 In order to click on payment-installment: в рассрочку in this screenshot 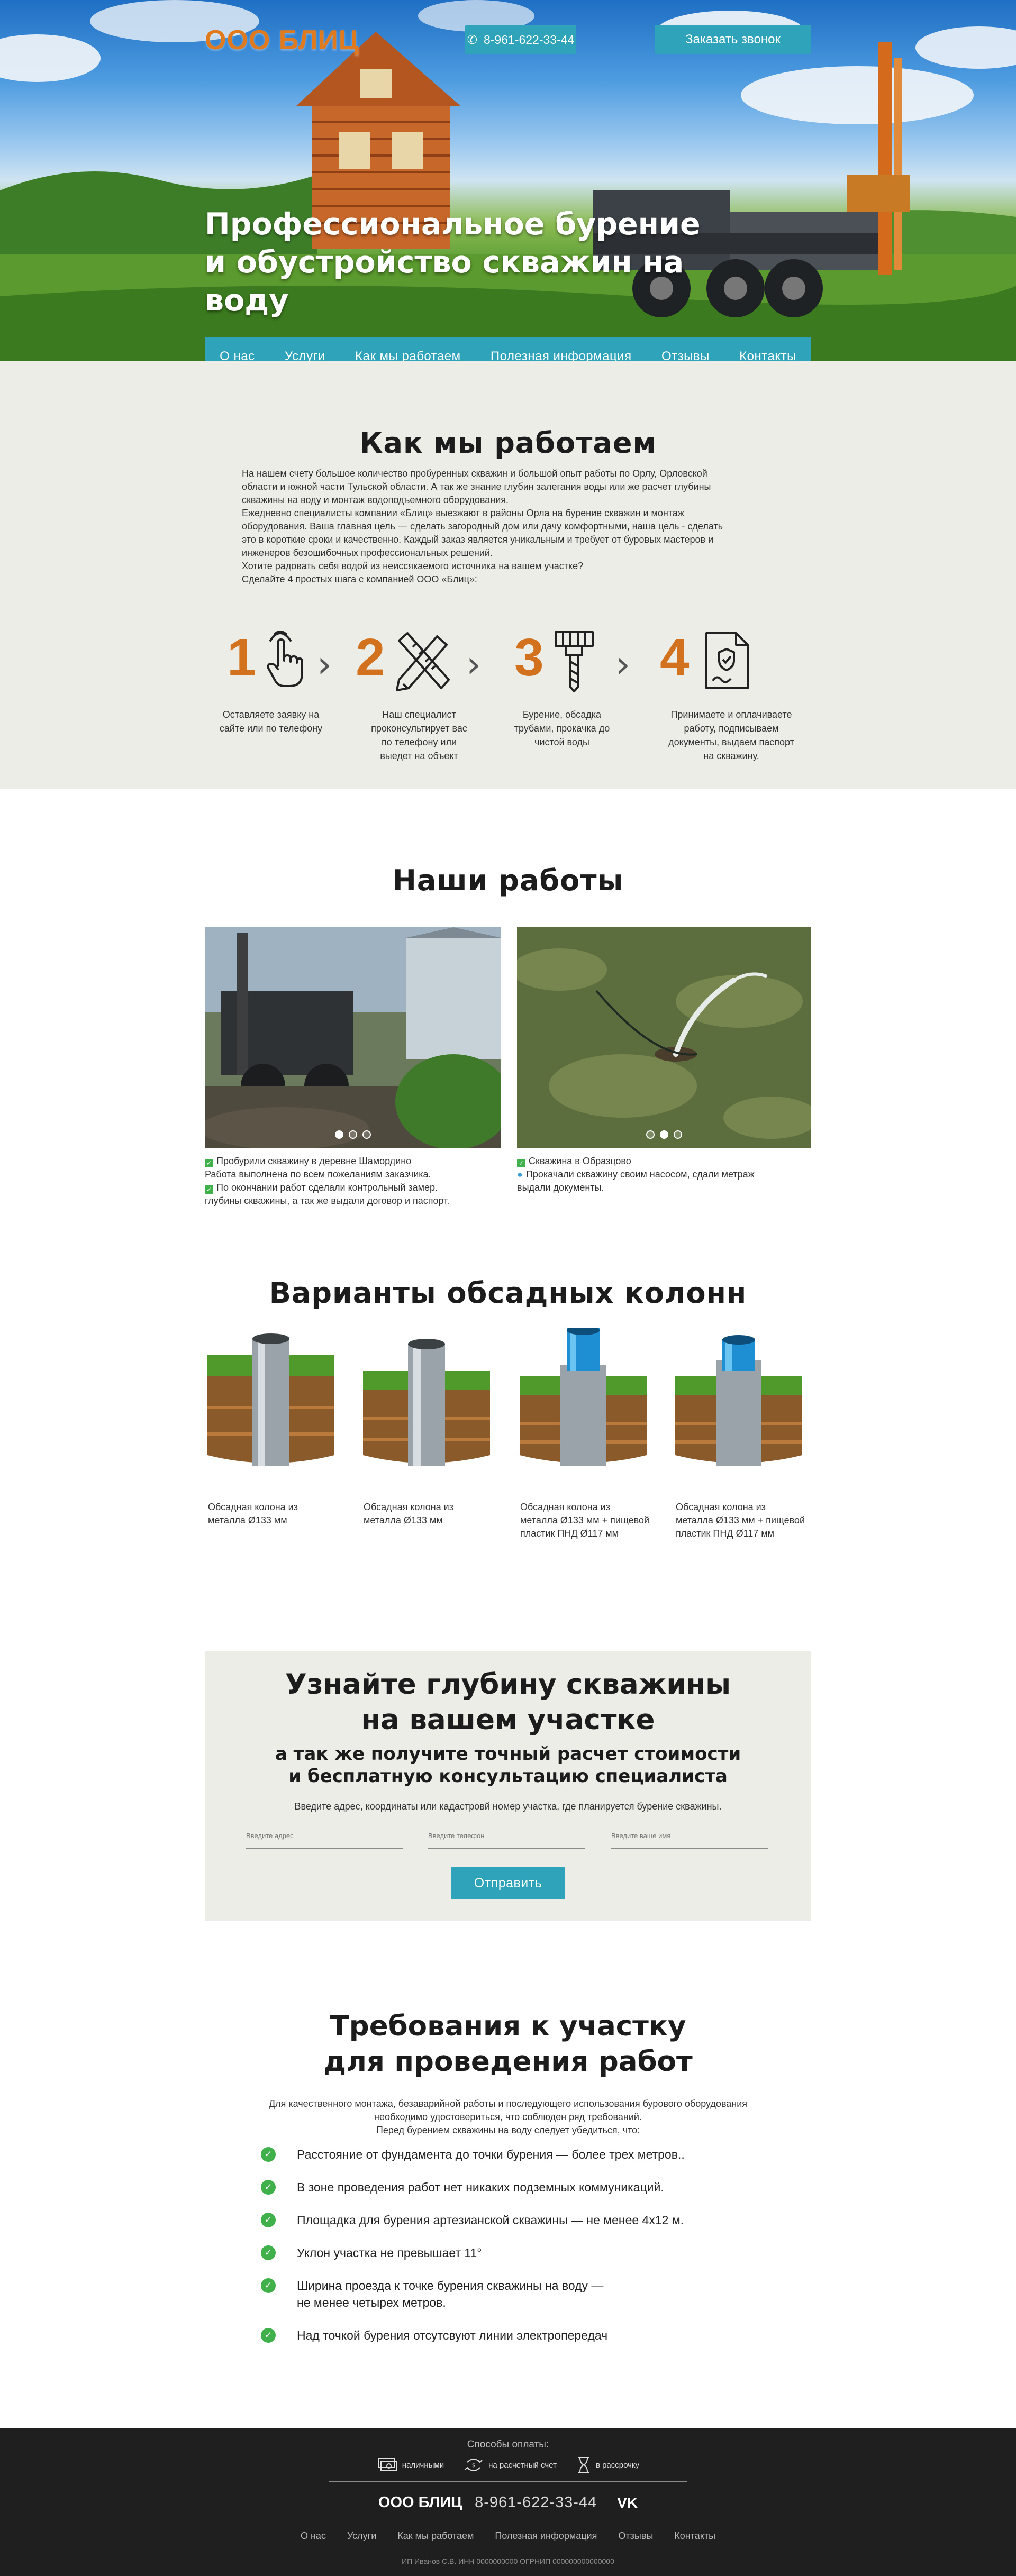, I will do `click(607, 2465)`.